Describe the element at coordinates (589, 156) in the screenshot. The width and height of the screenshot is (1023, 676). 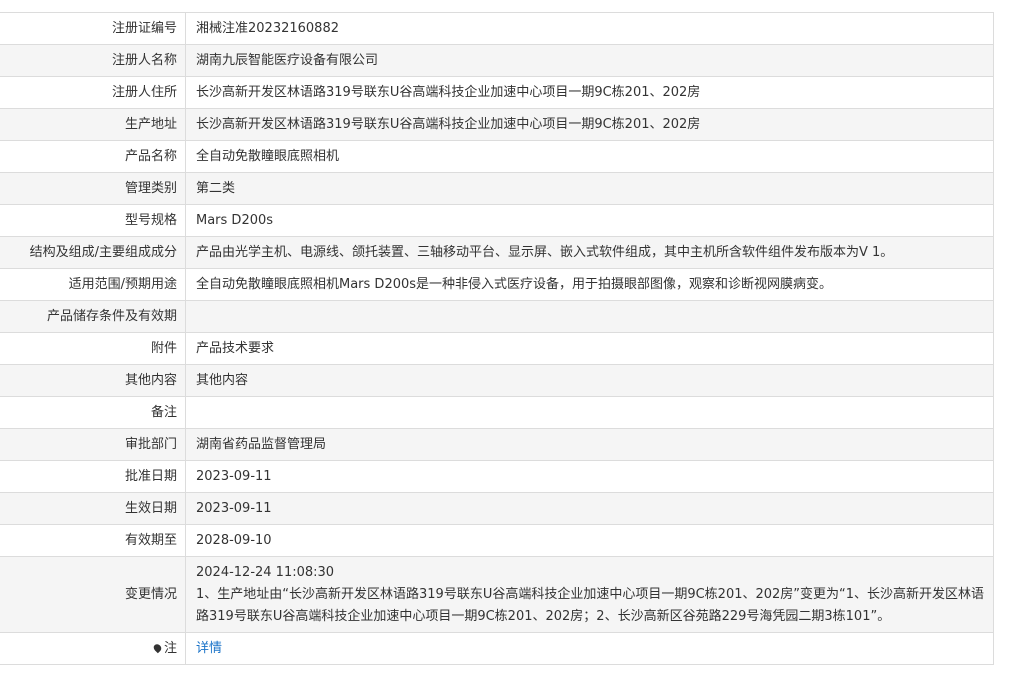
I see `field-value: 全自动免散瞳眼底照相机` at that location.